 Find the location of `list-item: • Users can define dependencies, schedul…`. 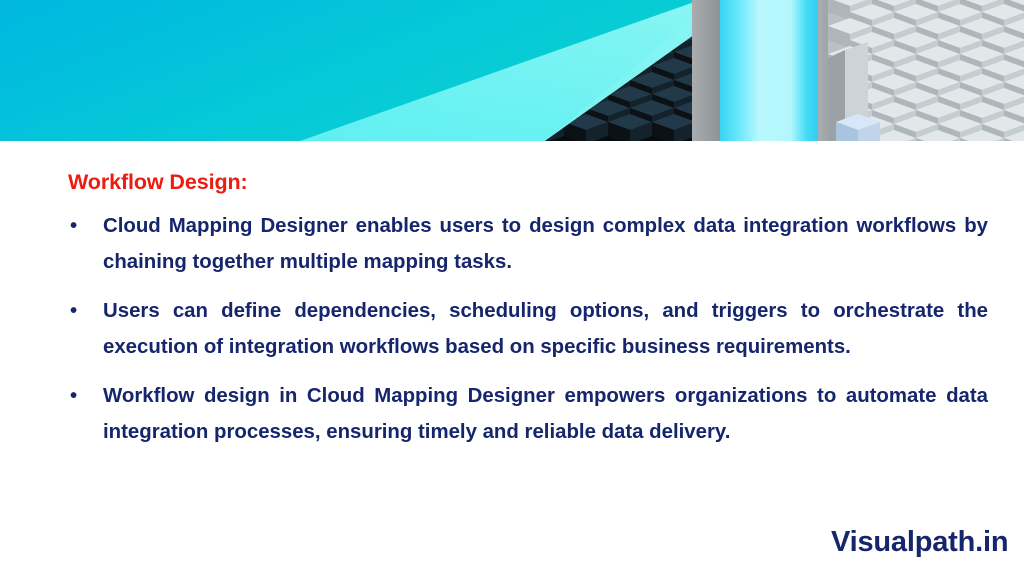

list-item: • Users can define dependencies, schedul… is located at coordinates (522, 329).